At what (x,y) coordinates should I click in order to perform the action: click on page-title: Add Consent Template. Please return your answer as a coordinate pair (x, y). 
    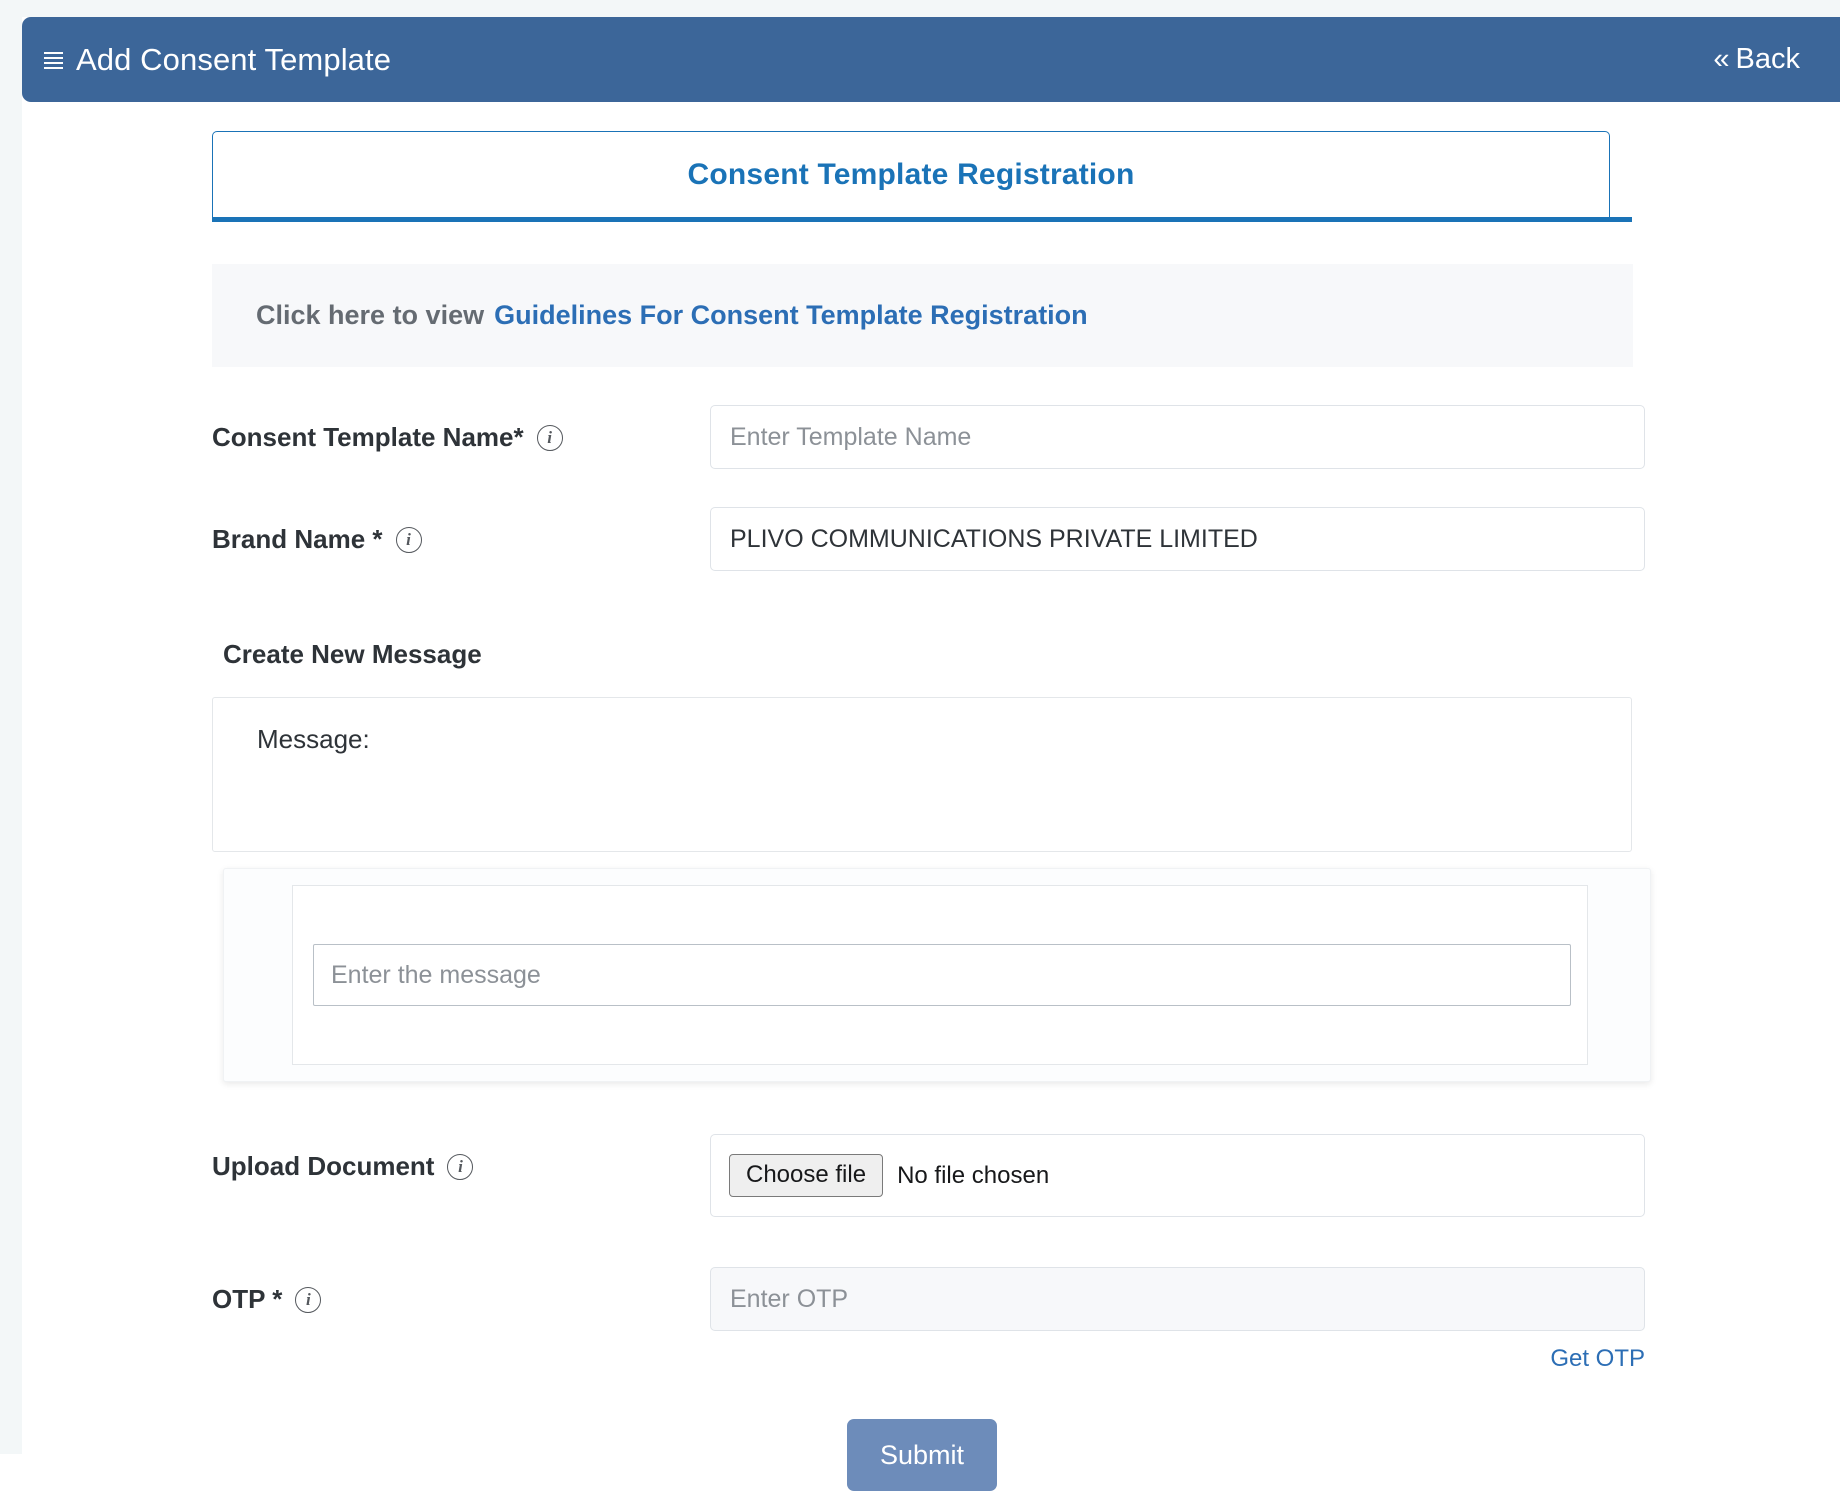
    Looking at the image, I should click on (234, 59).